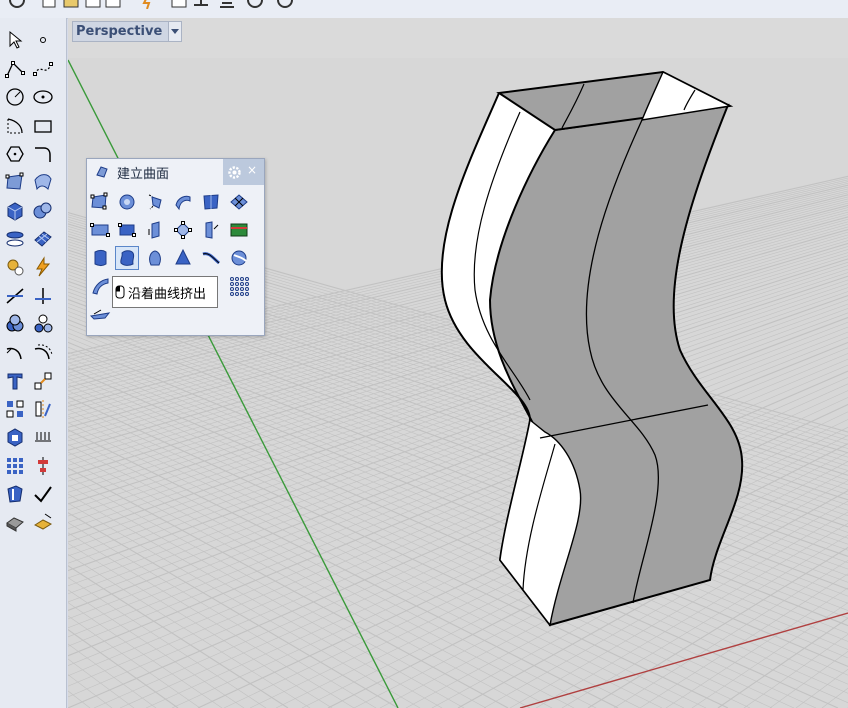 The height and width of the screenshot is (708, 848). What do you see at coordinates (15, 211) in the screenshot?
I see `box-solid-icon` at bounding box center [15, 211].